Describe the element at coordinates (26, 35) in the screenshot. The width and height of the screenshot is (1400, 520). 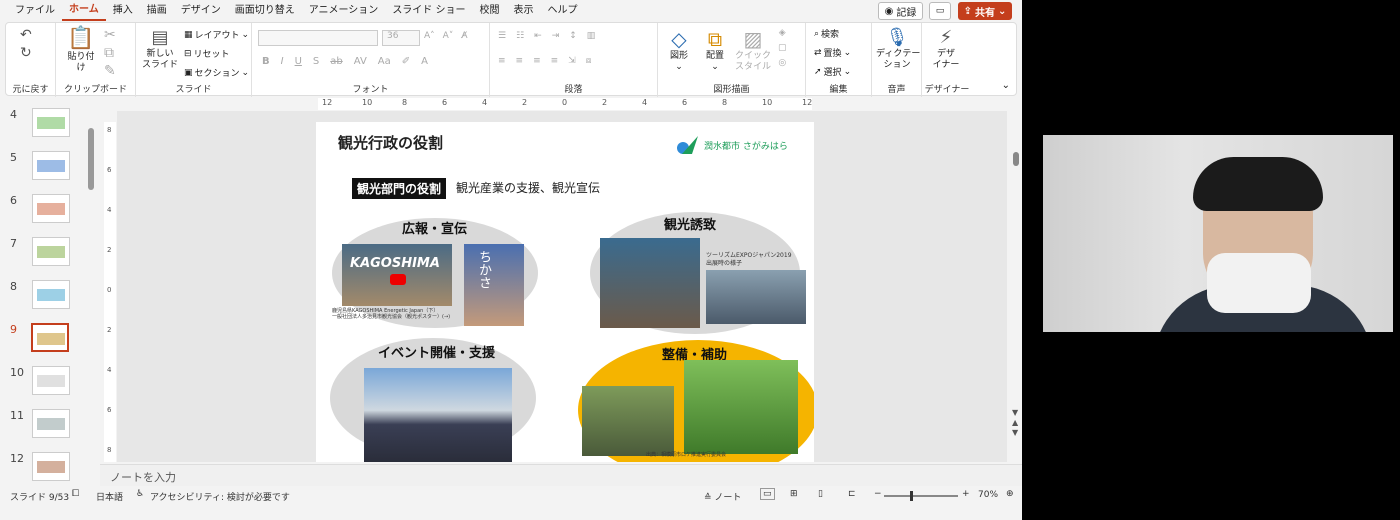
I see `undo-button: ↶` at that location.